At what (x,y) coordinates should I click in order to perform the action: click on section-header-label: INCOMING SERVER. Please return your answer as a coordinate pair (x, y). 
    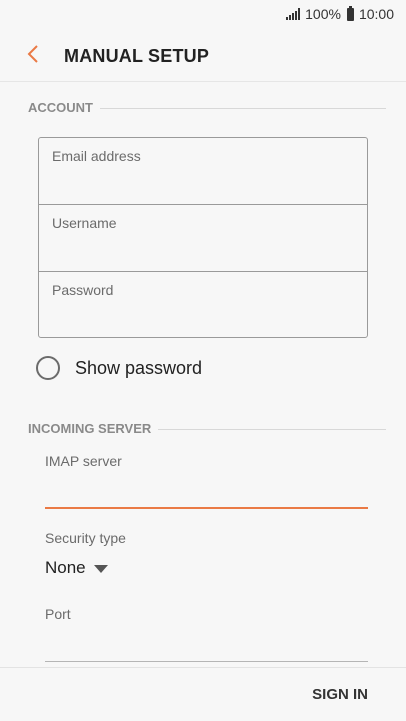
    Looking at the image, I should click on (90, 428).